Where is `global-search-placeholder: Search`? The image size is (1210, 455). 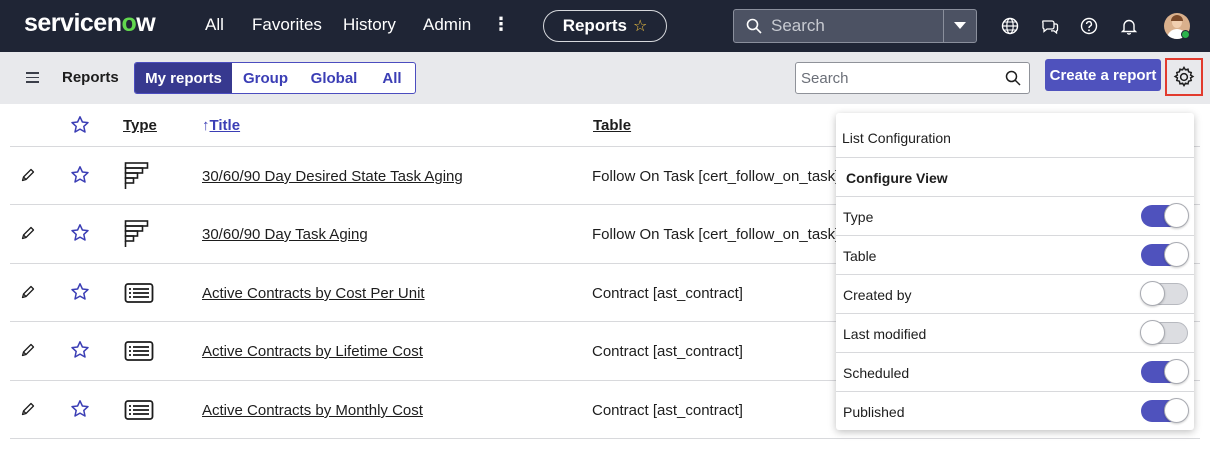 global-search-placeholder: Search is located at coordinates (798, 25).